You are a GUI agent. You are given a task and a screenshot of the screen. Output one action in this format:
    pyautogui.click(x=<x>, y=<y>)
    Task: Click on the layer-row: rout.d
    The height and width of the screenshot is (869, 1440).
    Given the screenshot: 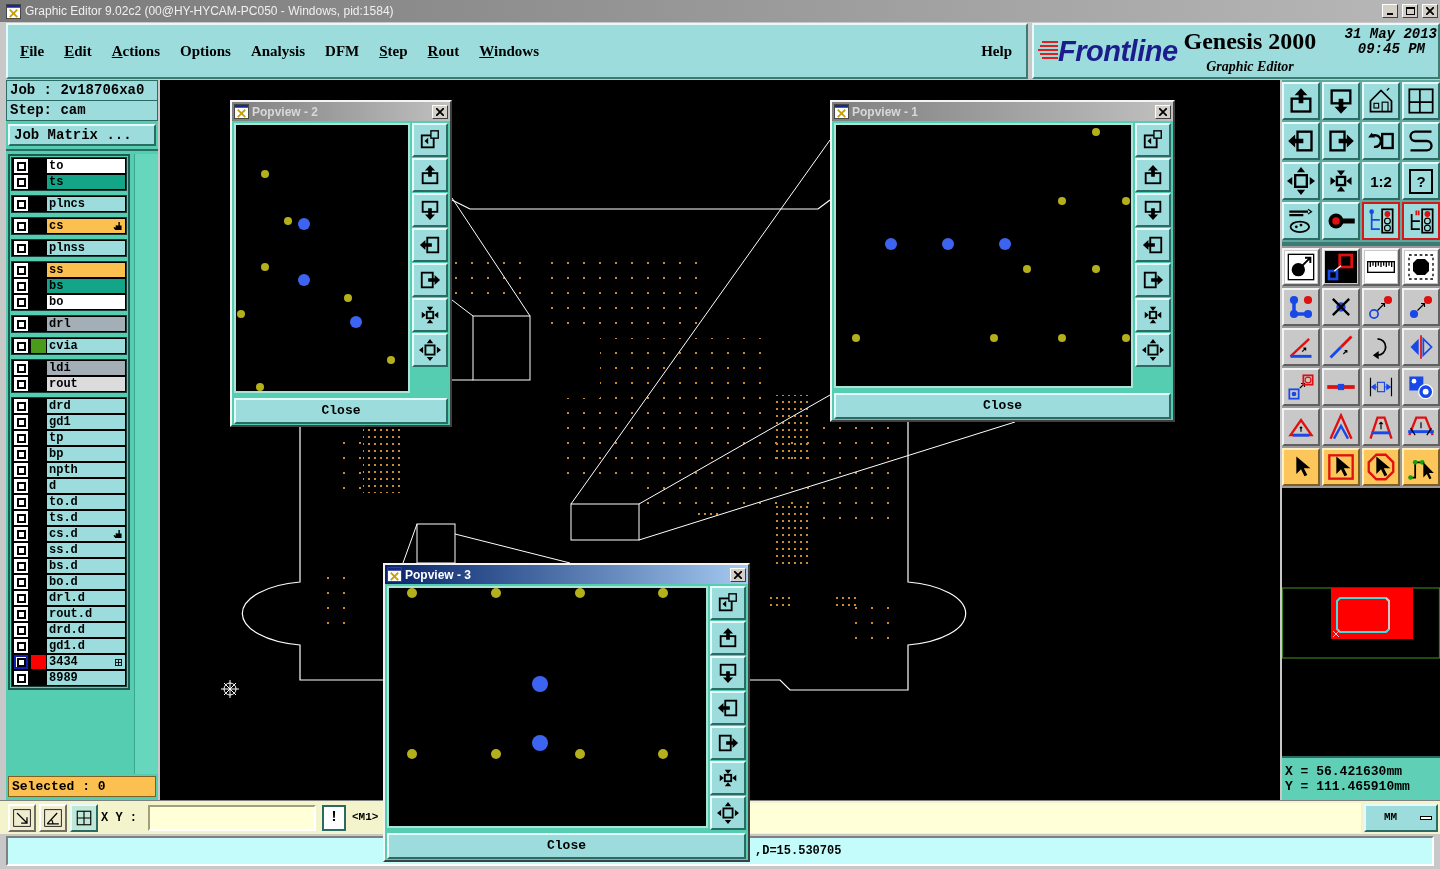 What is the action you would take?
    pyautogui.click(x=69, y=614)
    